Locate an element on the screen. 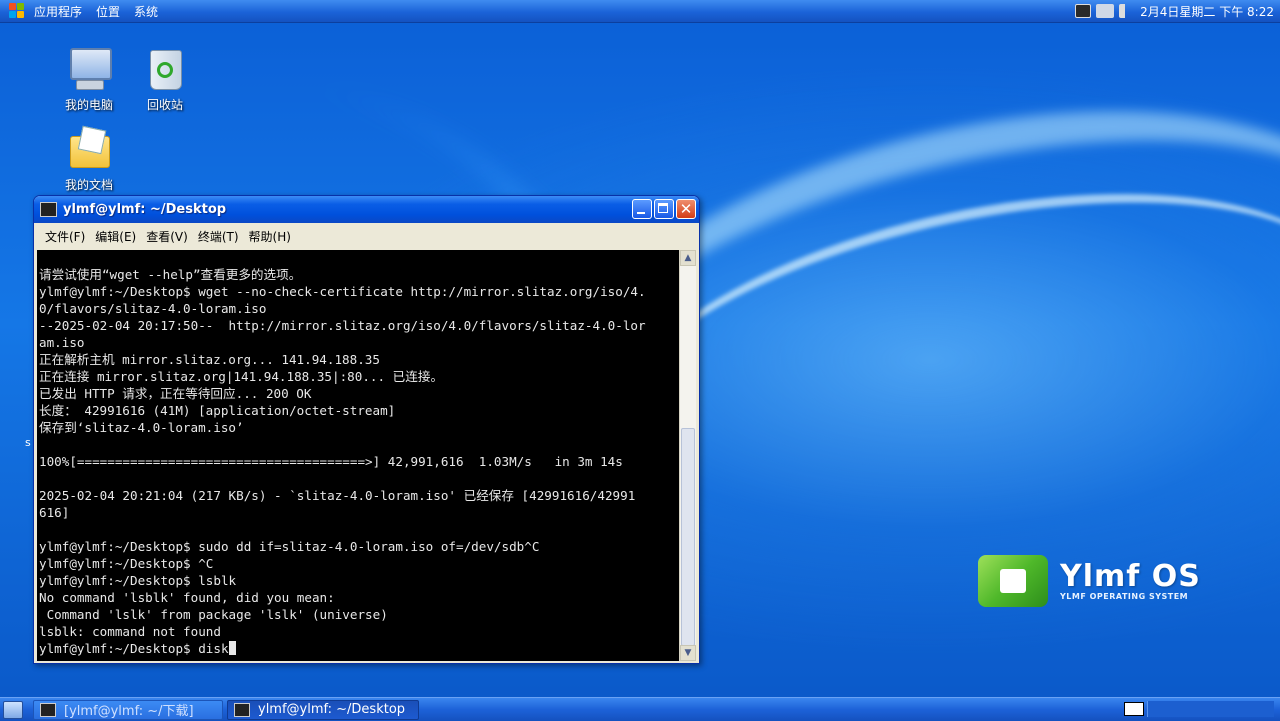 This screenshot has width=1280, height=721. brand-subtitle: YLMF OPERATING SYSTEM is located at coordinates (1124, 596).